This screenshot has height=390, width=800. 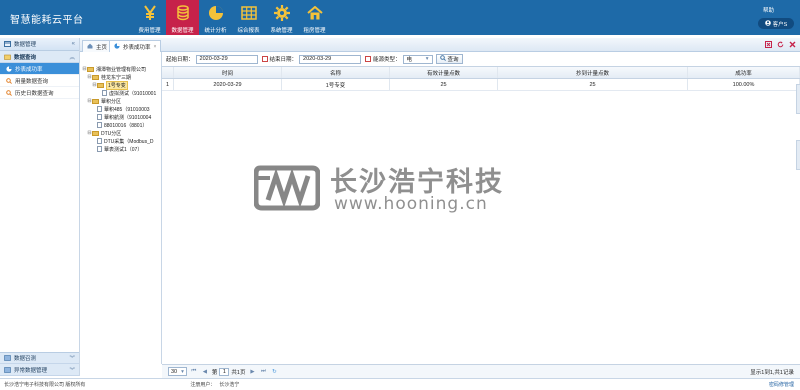 What do you see at coordinates (792, 44) in the screenshot?
I see `close-icon` at bounding box center [792, 44].